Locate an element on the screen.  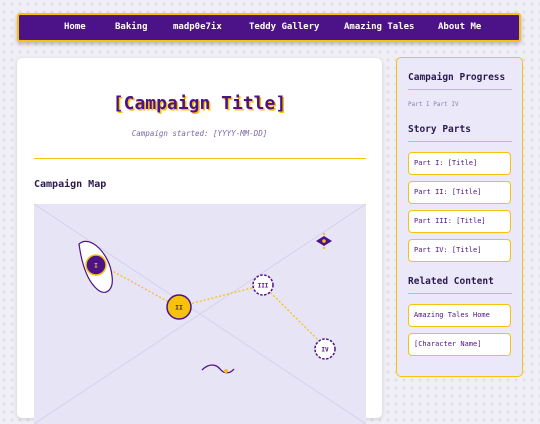
story-part-1-link: Part I: [Title] is located at coordinates (459, 163).